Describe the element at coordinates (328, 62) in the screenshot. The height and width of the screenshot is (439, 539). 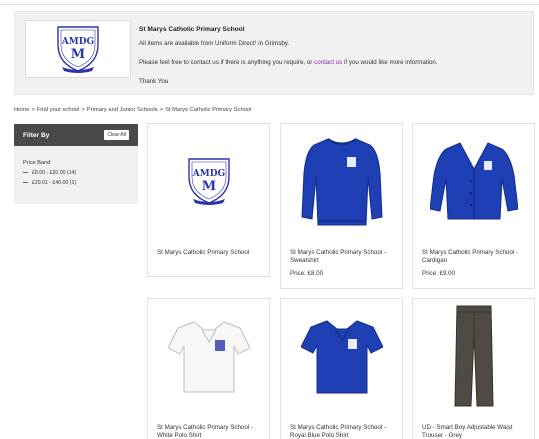
I see `contact-us-link: contact us` at that location.